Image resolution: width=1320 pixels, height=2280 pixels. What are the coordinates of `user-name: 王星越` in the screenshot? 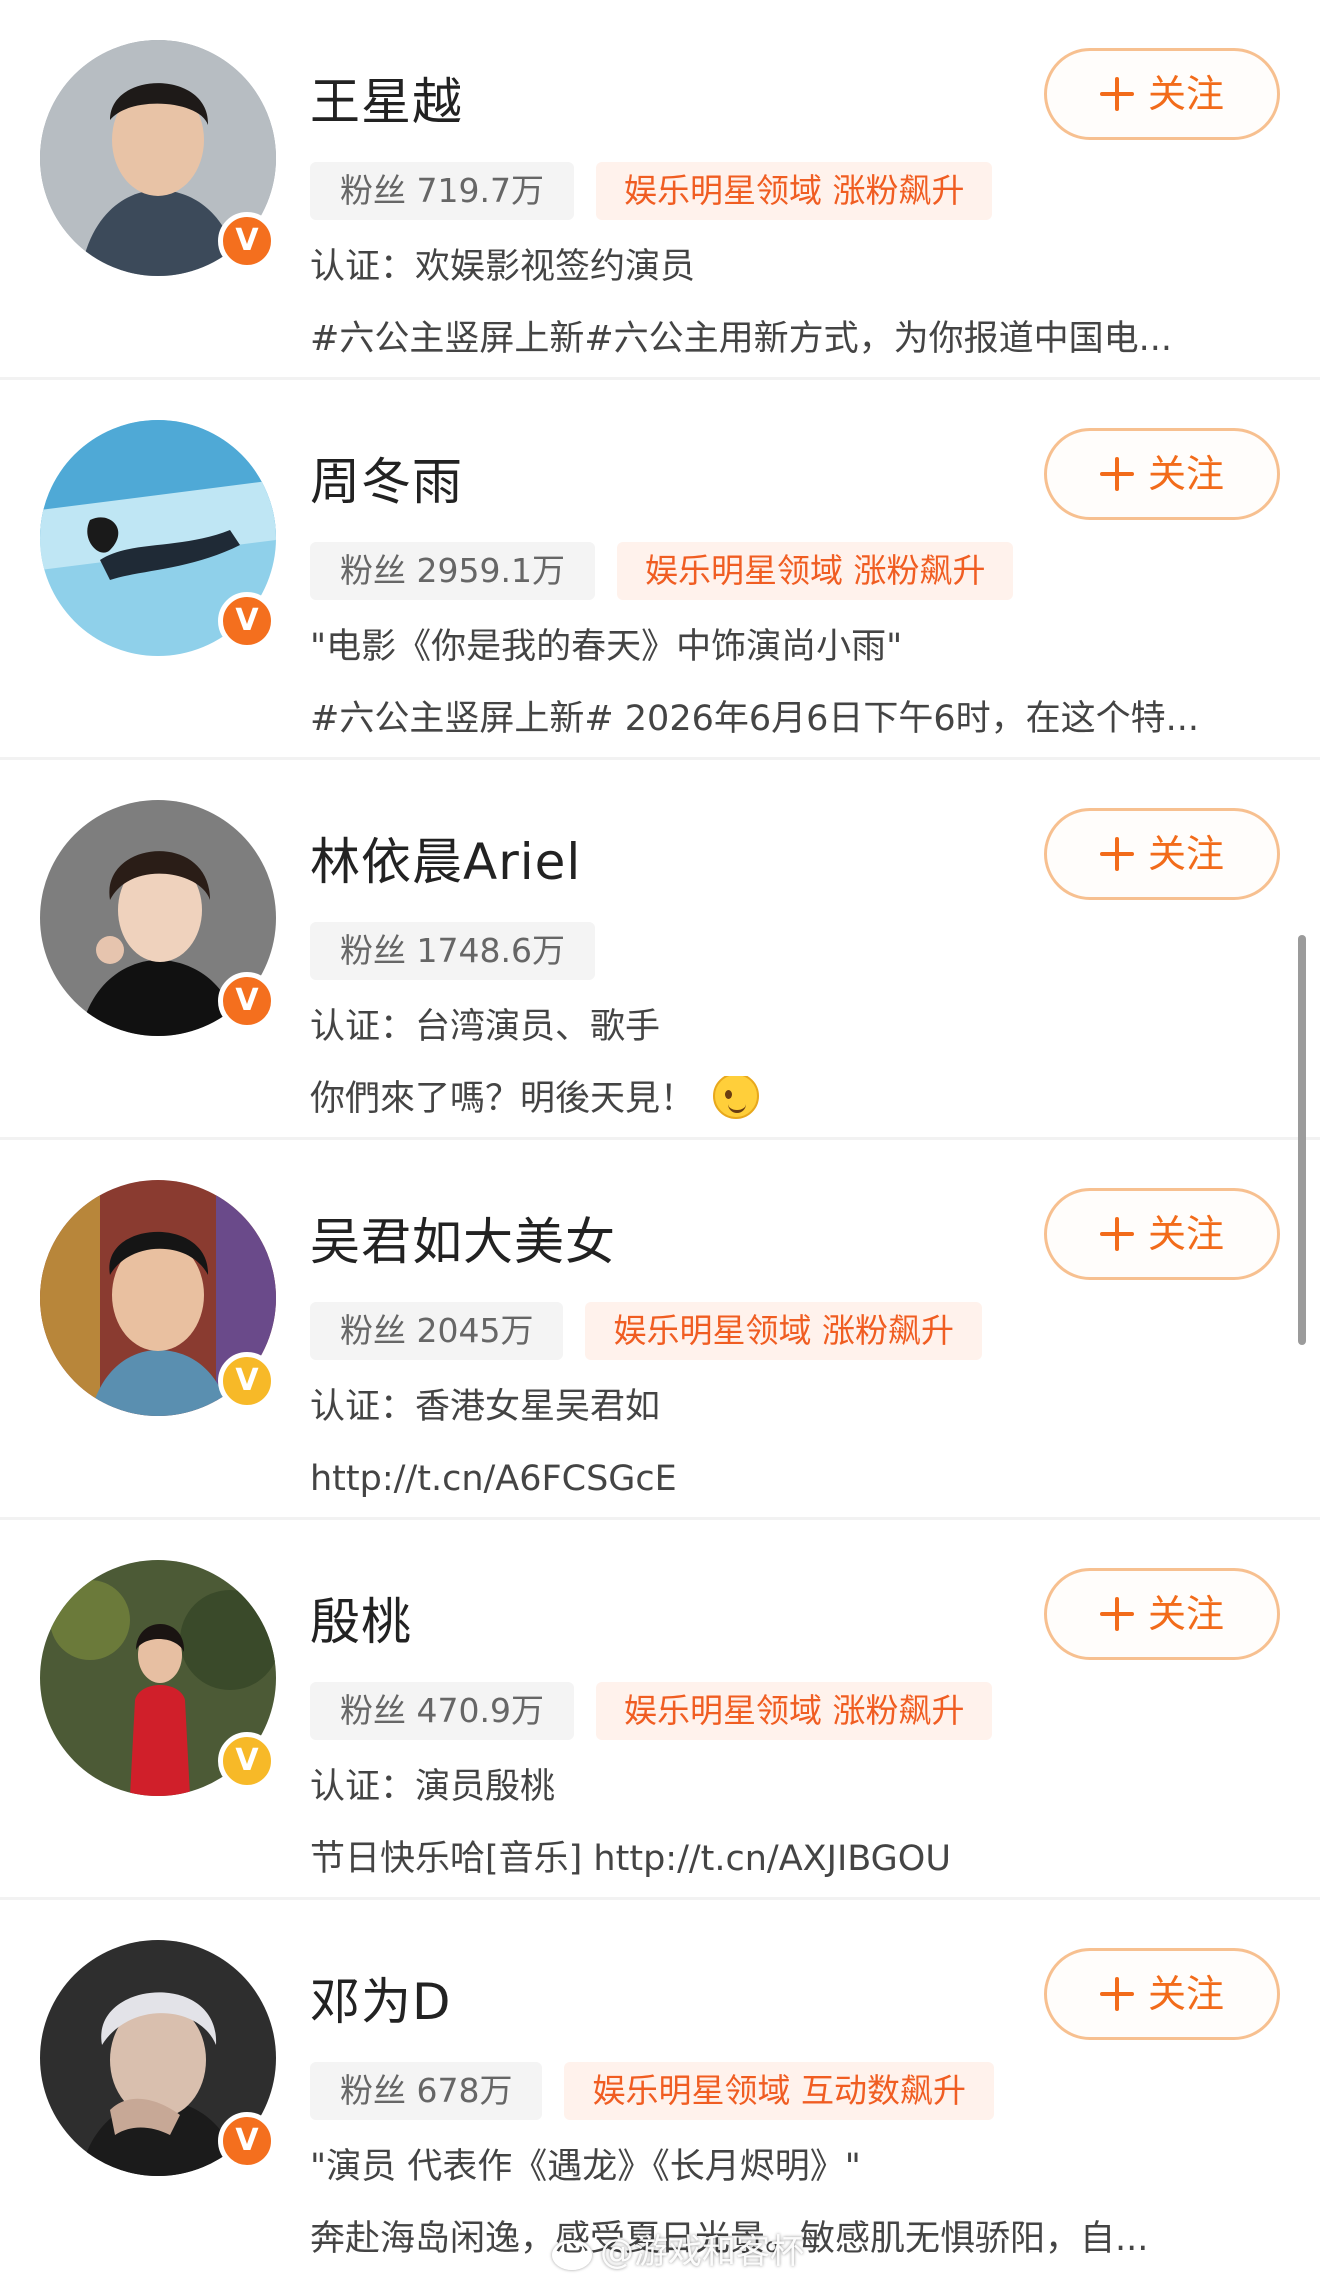 It's located at (386, 102).